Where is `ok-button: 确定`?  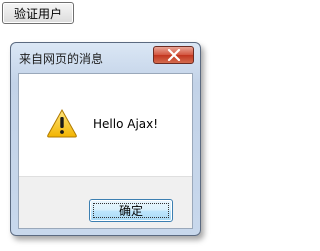
ok-button: 确定 is located at coordinates (131, 210).